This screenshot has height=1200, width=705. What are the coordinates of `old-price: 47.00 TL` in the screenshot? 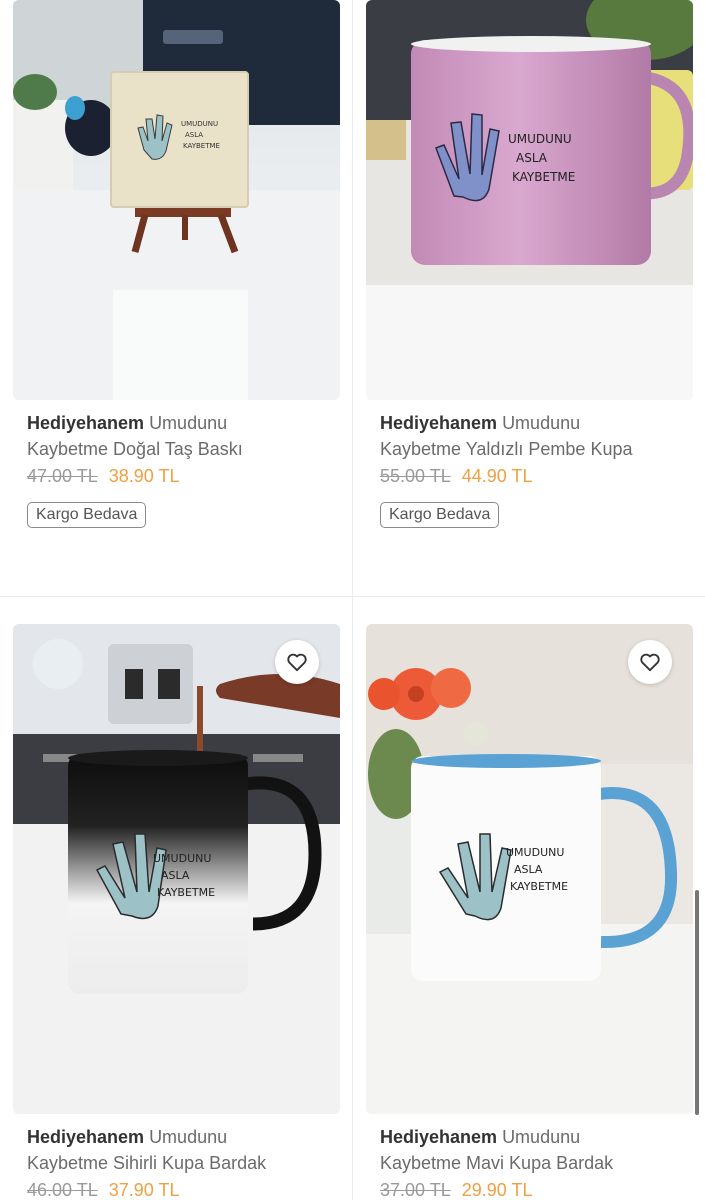 It's located at (62, 476).